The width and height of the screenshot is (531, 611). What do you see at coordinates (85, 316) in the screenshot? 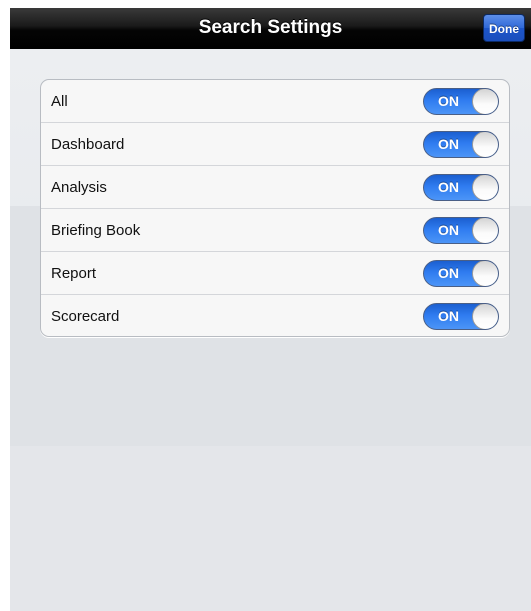
I see `setting-label: Scorecard` at bounding box center [85, 316].